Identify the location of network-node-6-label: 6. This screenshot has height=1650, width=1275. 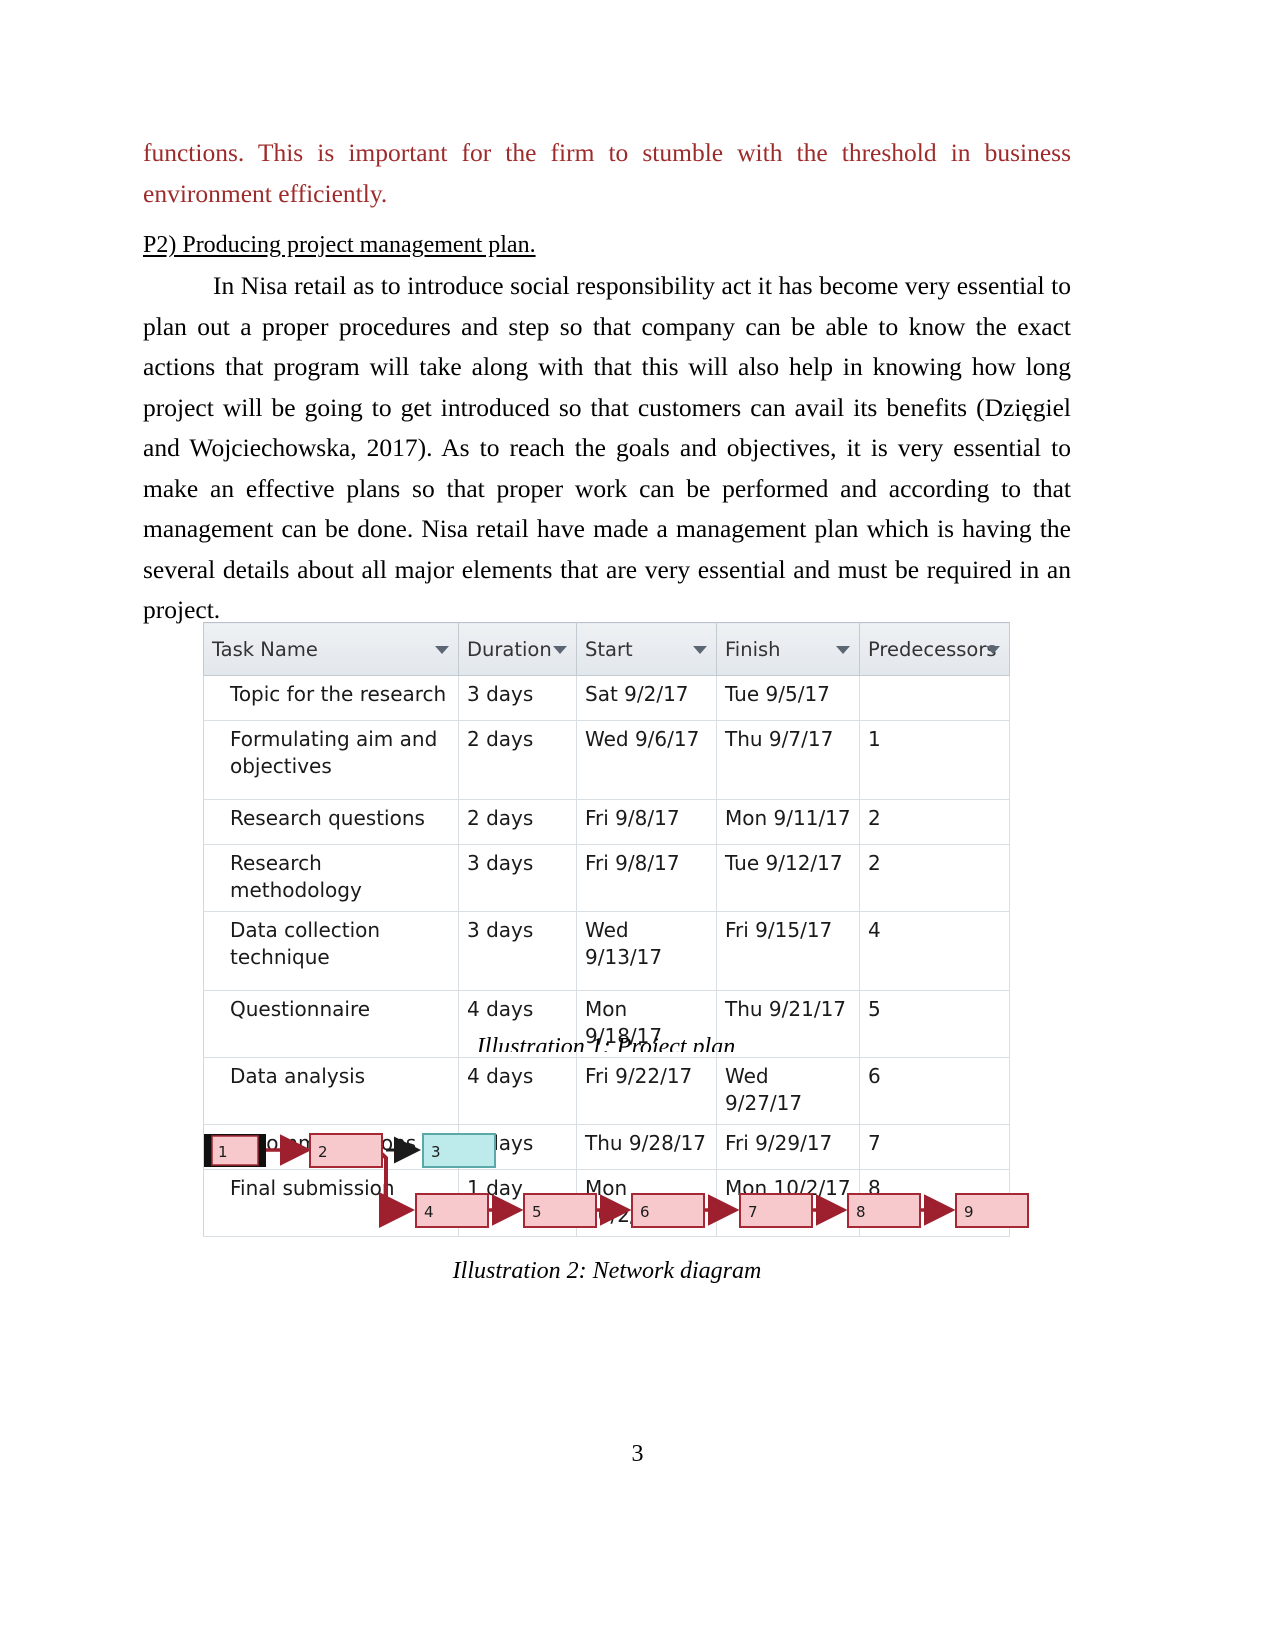
(645, 1212).